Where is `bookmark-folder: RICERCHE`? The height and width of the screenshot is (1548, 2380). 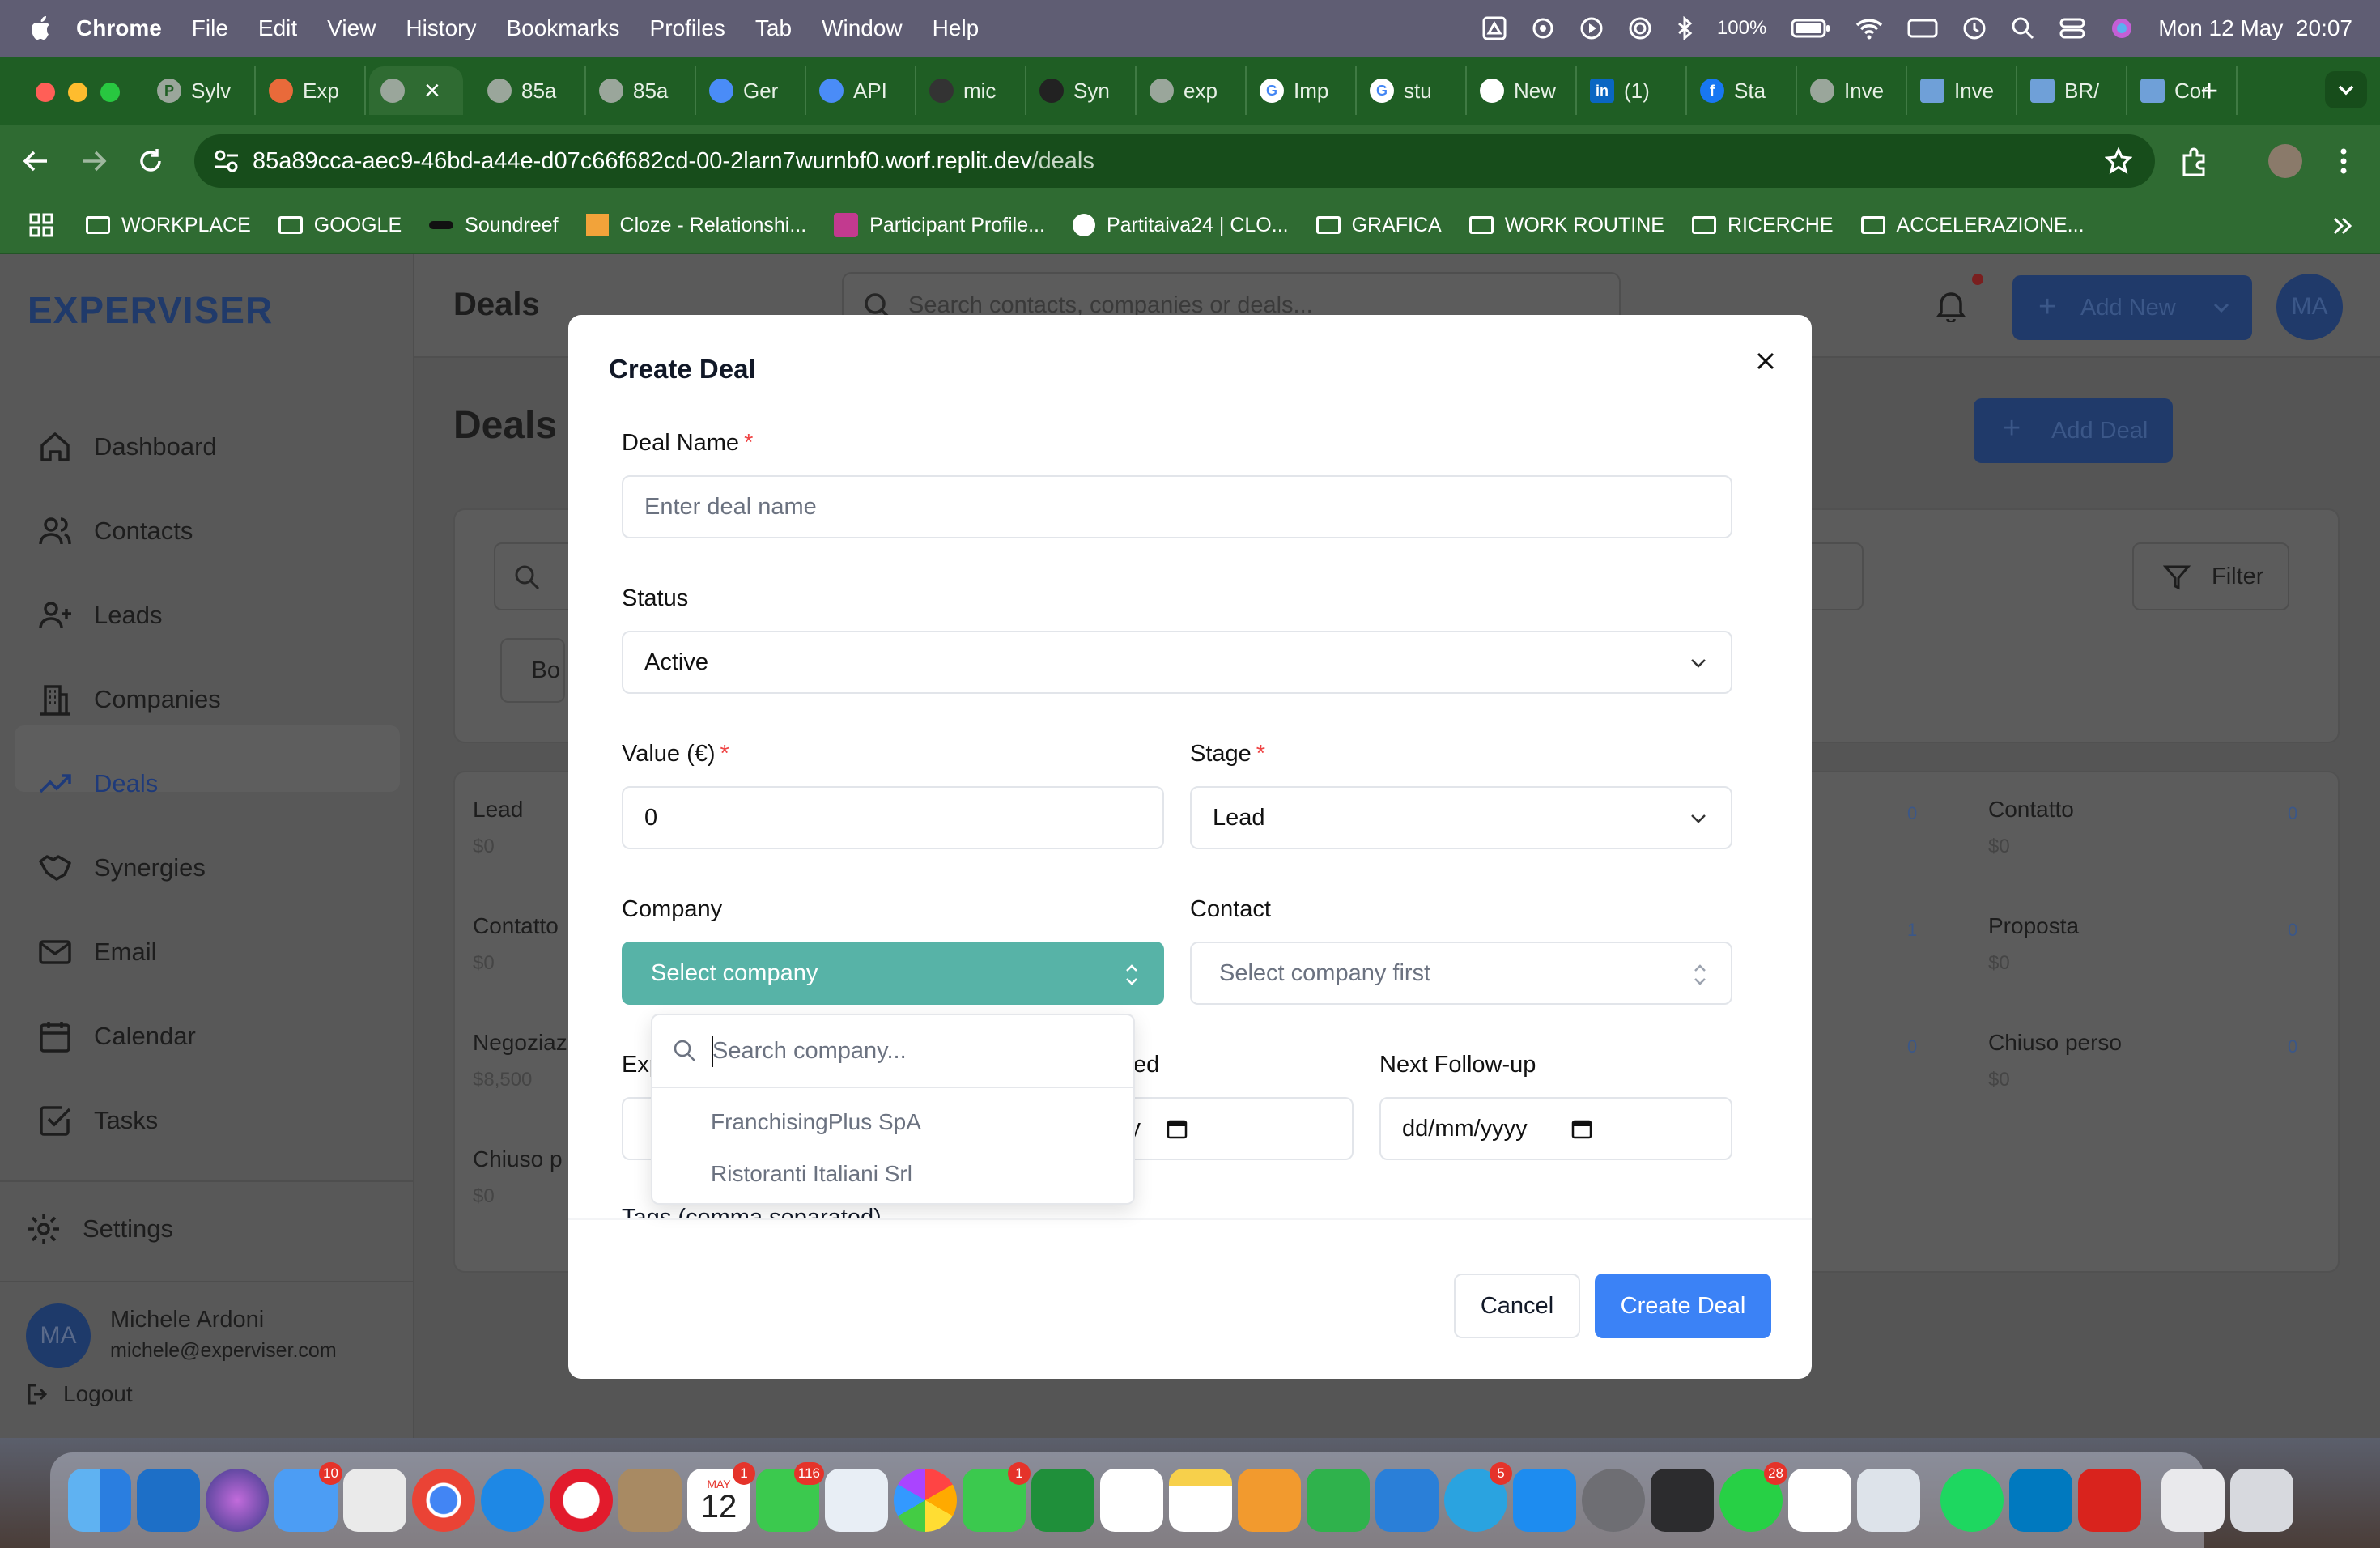 bookmark-folder: RICERCHE is located at coordinates (1763, 225).